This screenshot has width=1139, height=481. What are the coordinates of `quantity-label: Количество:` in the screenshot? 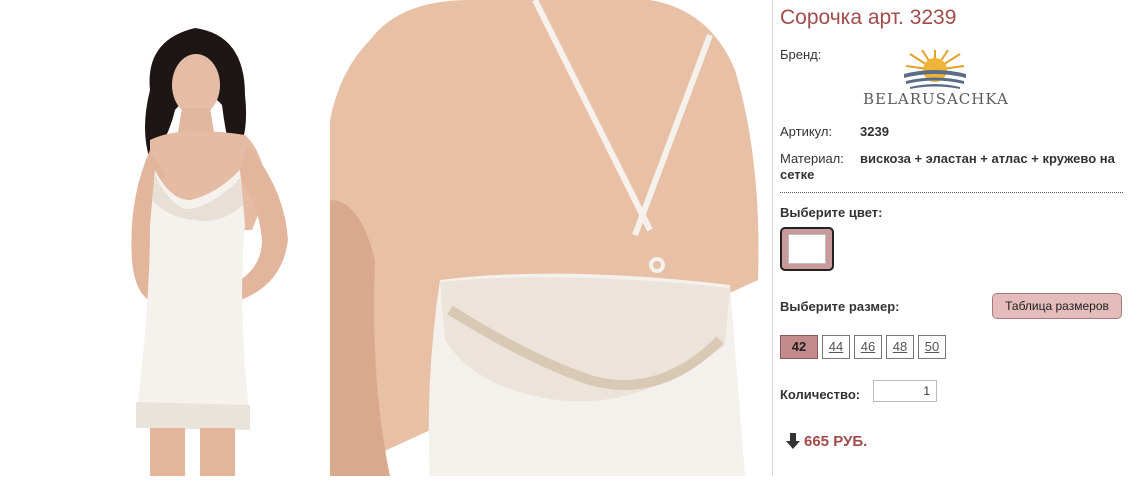 It's located at (820, 394).